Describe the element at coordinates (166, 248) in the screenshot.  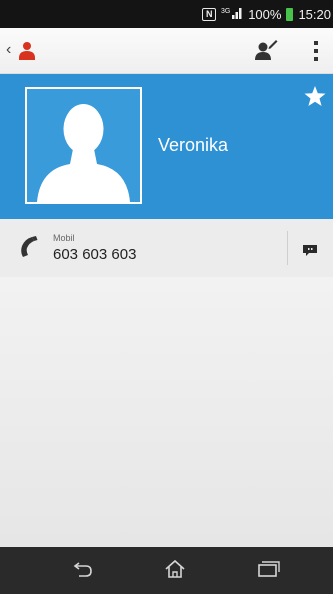
I see `phone-number-row: Mobil 603 603 603` at that location.